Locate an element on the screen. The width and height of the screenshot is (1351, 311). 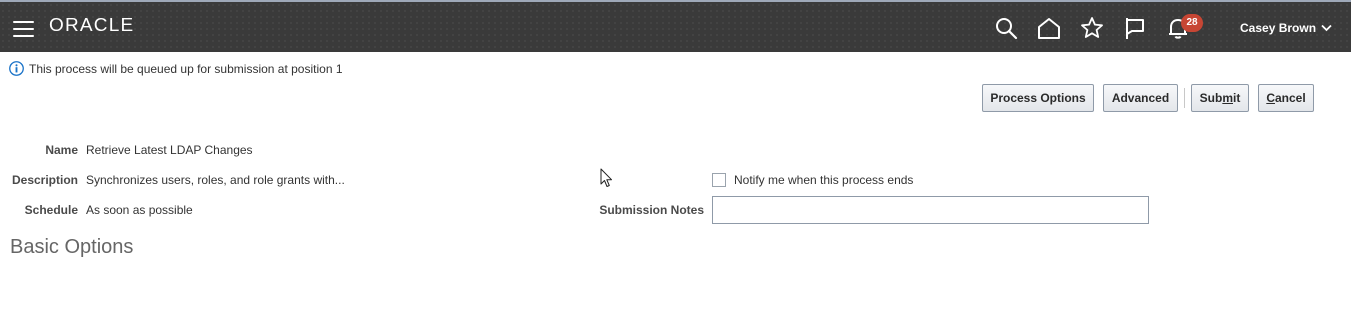
notify-label: Notify me when this process ends is located at coordinates (823, 180).